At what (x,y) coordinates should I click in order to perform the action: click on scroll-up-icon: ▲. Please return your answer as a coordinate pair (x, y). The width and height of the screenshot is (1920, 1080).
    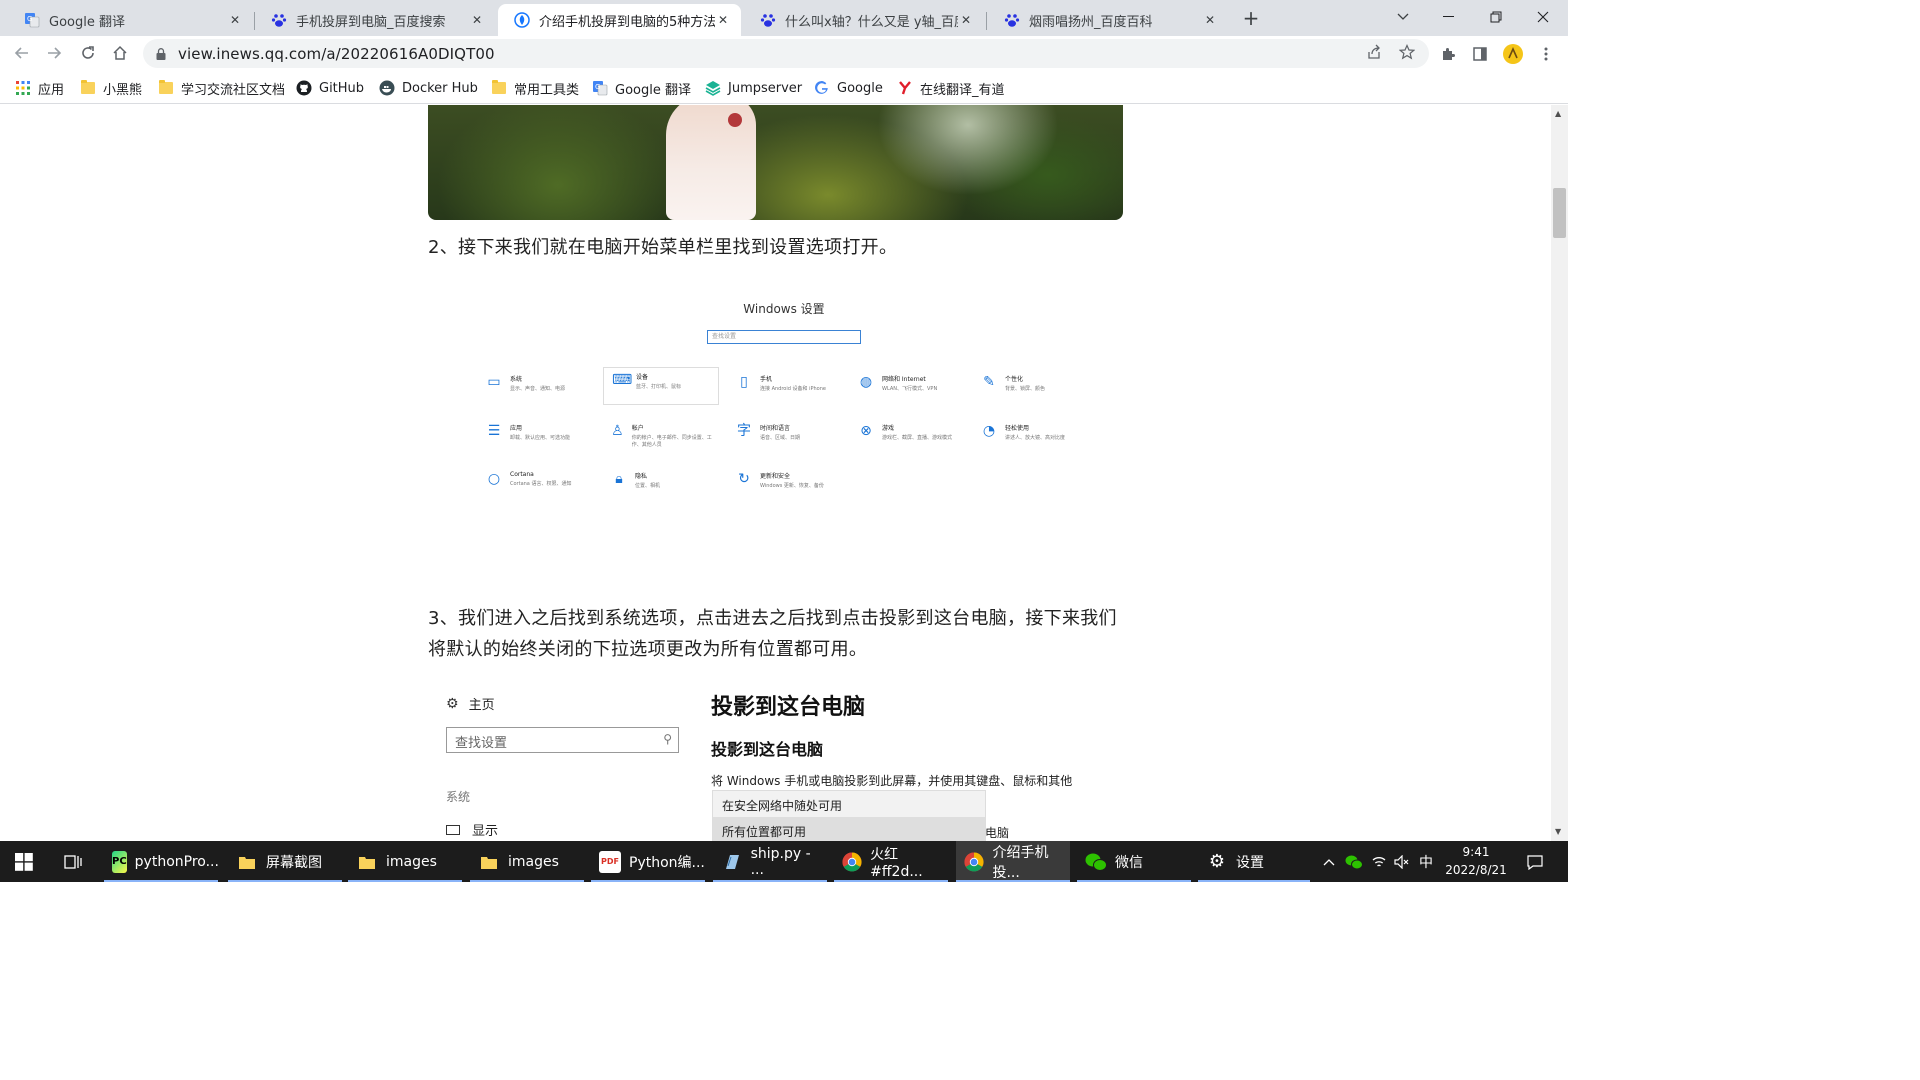
    Looking at the image, I should click on (1558, 113).